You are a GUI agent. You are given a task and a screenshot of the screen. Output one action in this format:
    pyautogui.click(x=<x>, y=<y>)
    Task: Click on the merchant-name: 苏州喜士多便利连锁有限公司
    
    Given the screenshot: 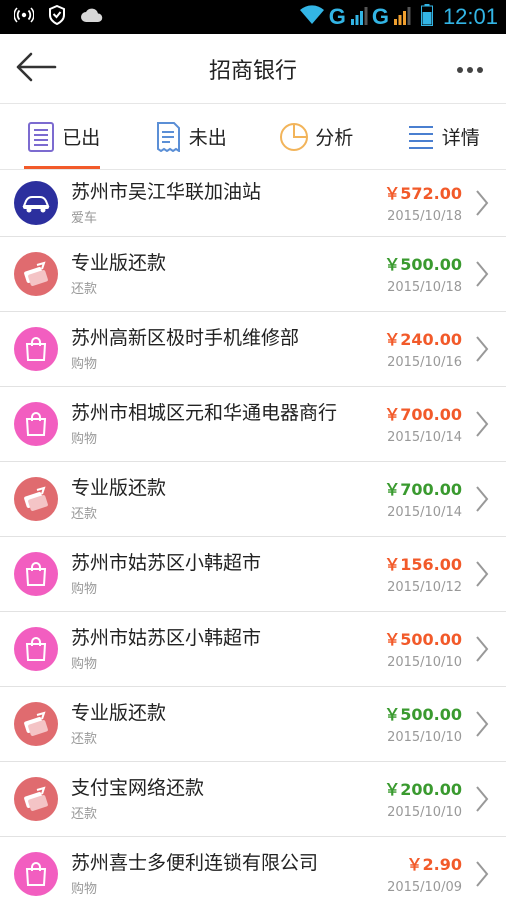 What is the action you would take?
    pyautogui.click(x=195, y=863)
    